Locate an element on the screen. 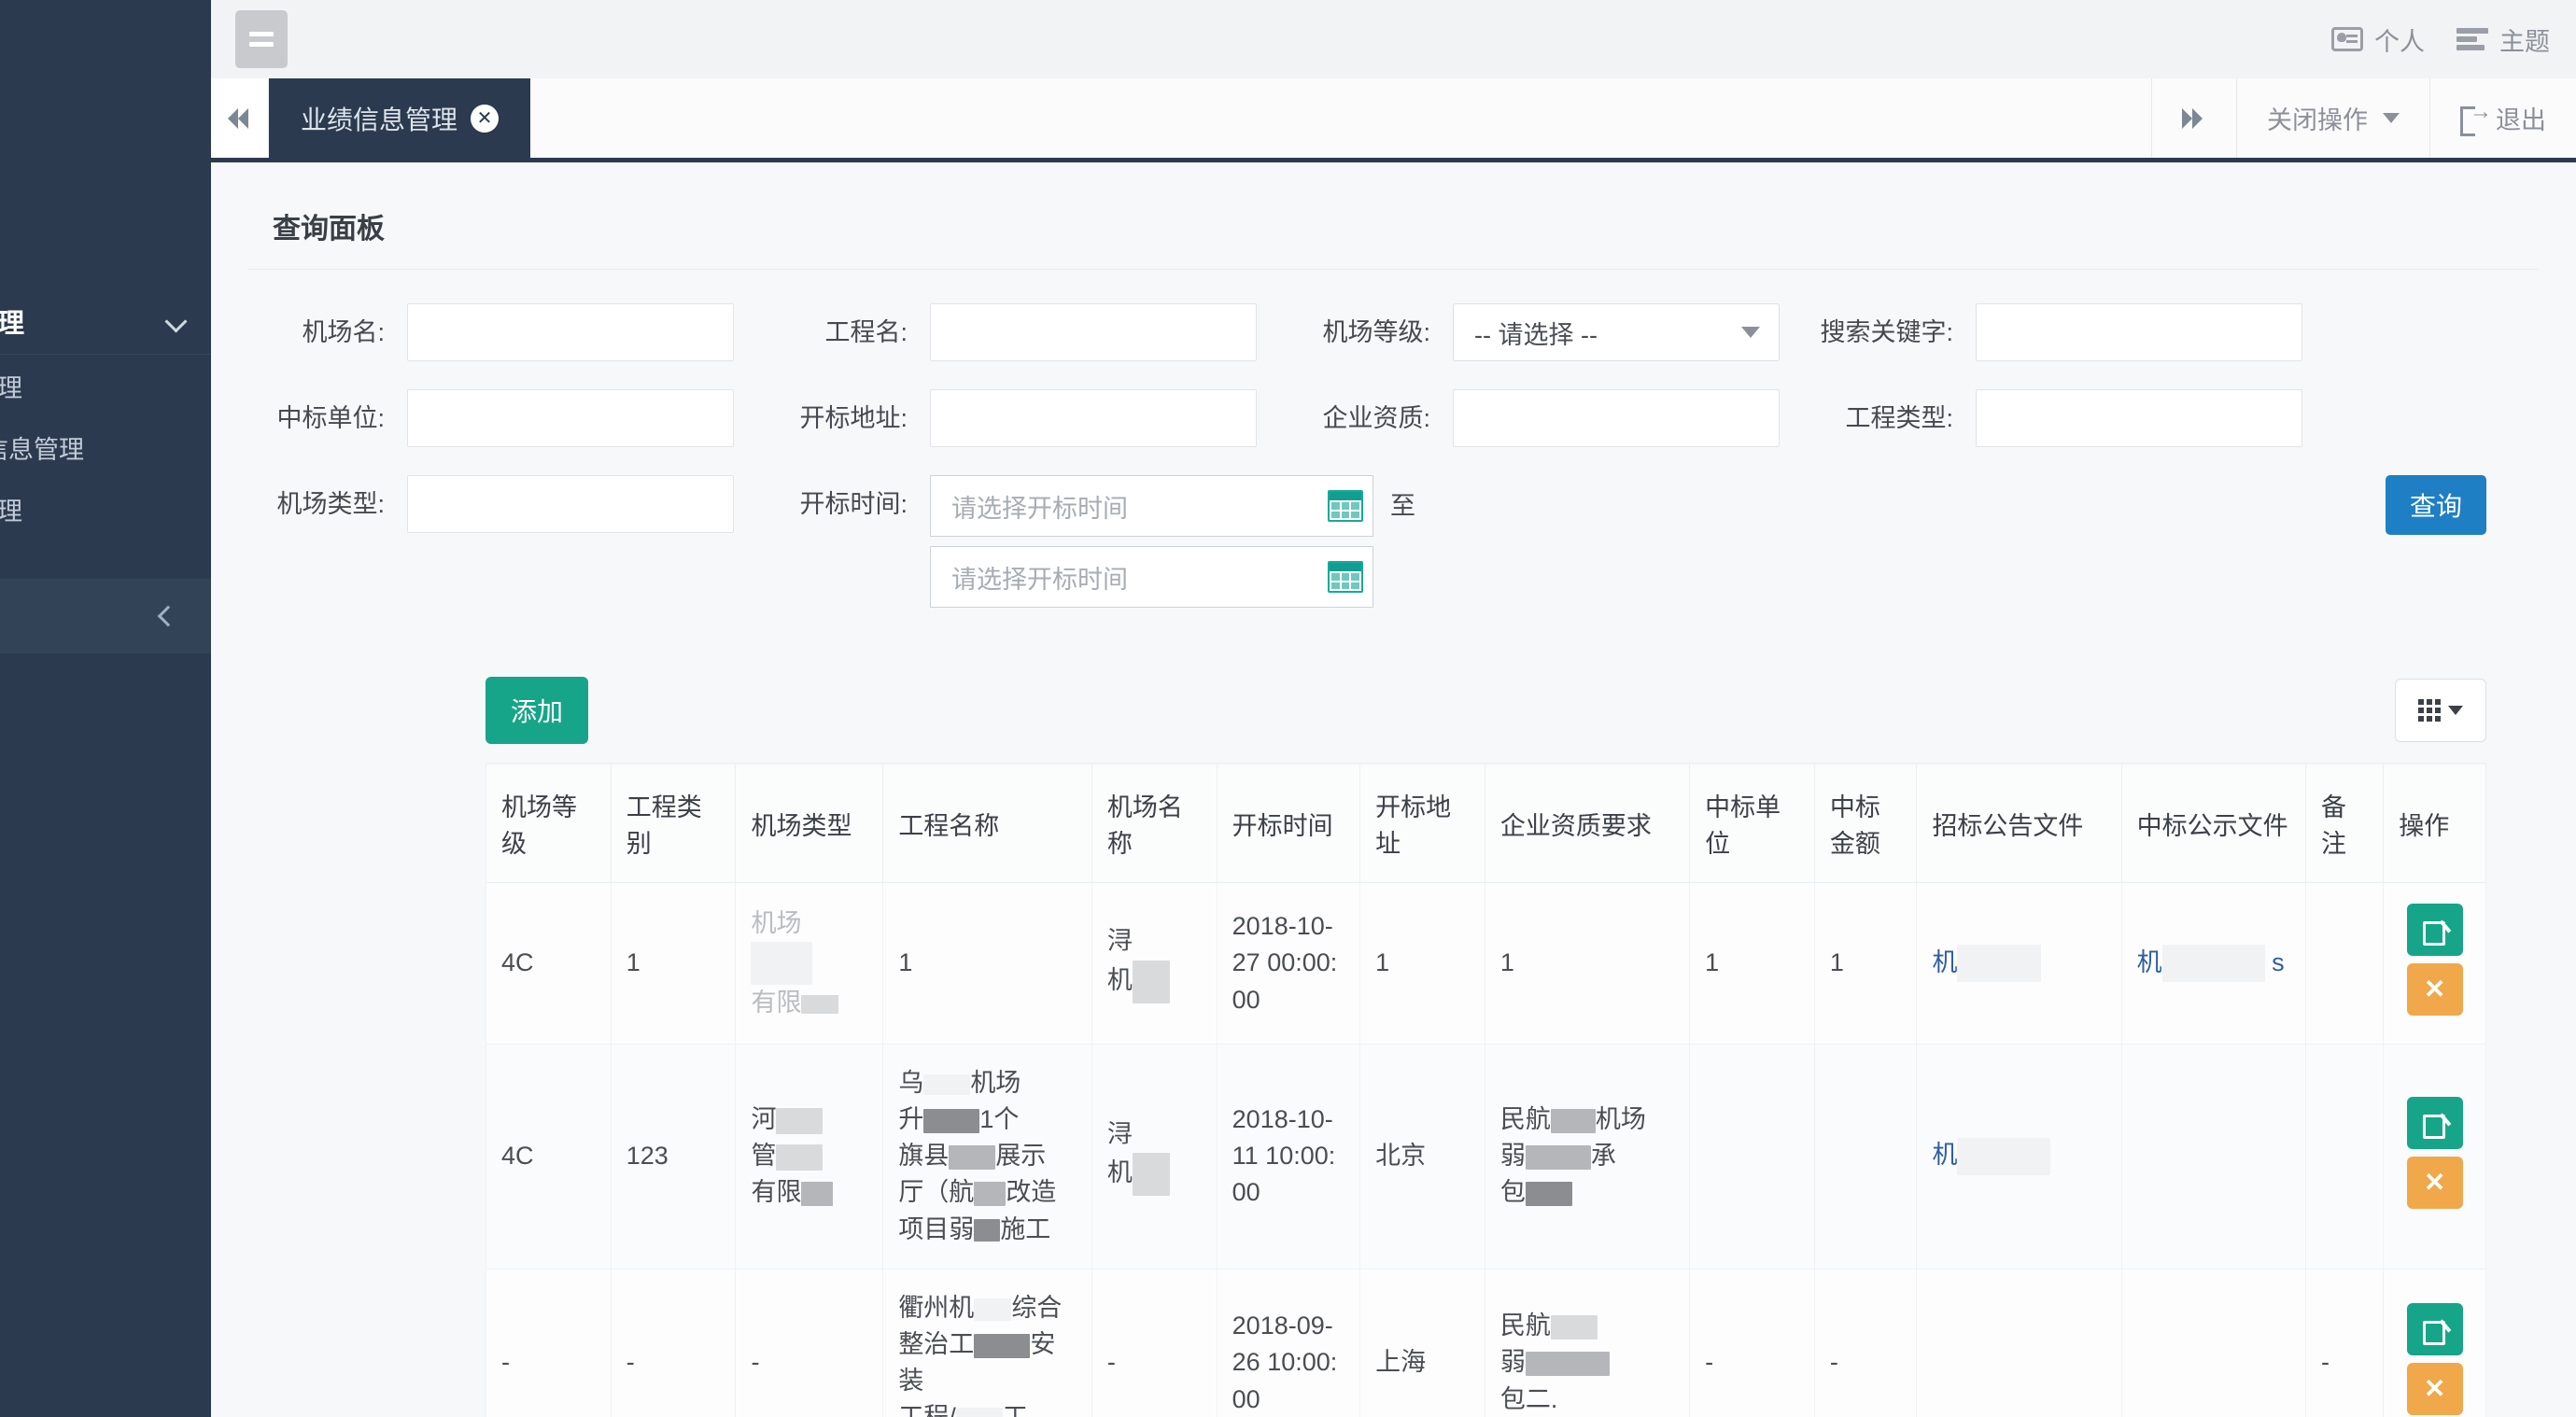 This screenshot has width=2576, height=1417. col-award-file: 中标公示文件 is located at coordinates (2213, 823).